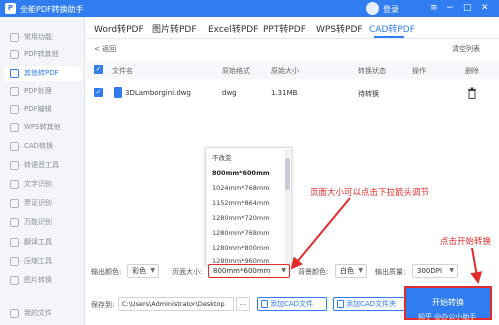 The image size is (499, 325). I want to click on sidebar-item-ocr: 文字识别, so click(43, 184).